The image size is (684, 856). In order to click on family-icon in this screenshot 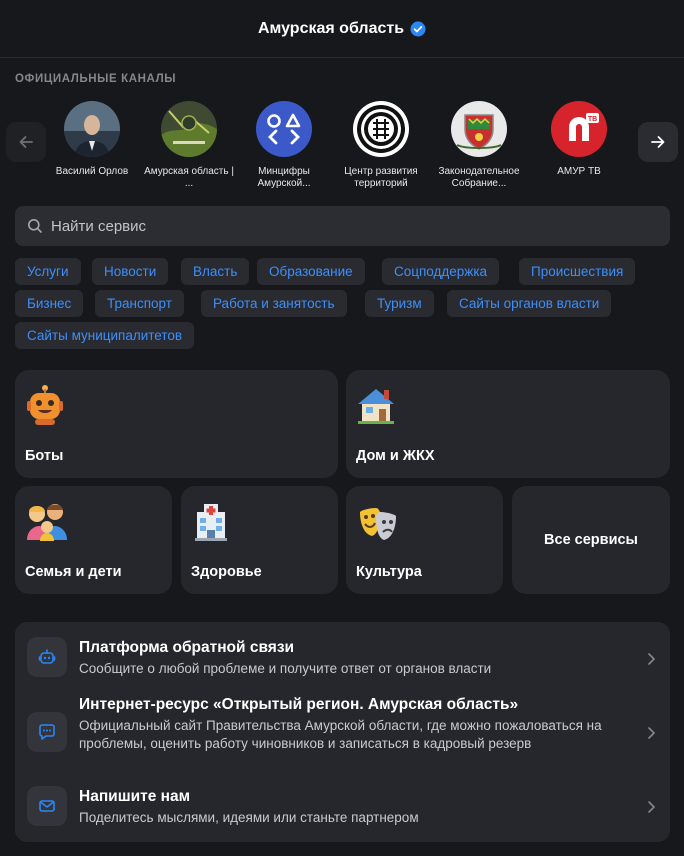, I will do `click(47, 522)`.